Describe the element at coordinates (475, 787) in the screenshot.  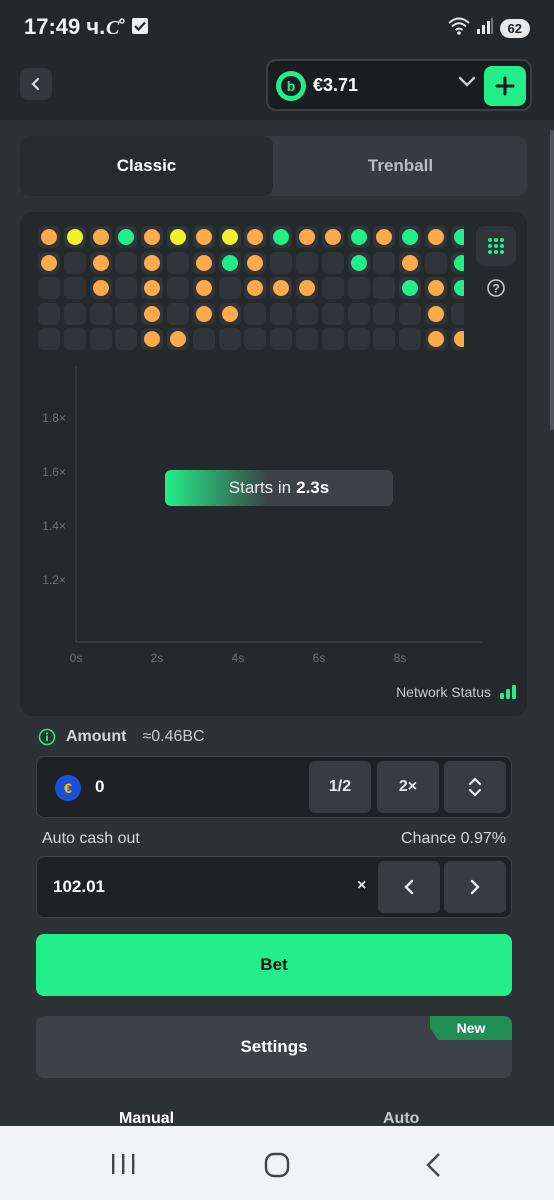
I see `amount-range-button` at that location.